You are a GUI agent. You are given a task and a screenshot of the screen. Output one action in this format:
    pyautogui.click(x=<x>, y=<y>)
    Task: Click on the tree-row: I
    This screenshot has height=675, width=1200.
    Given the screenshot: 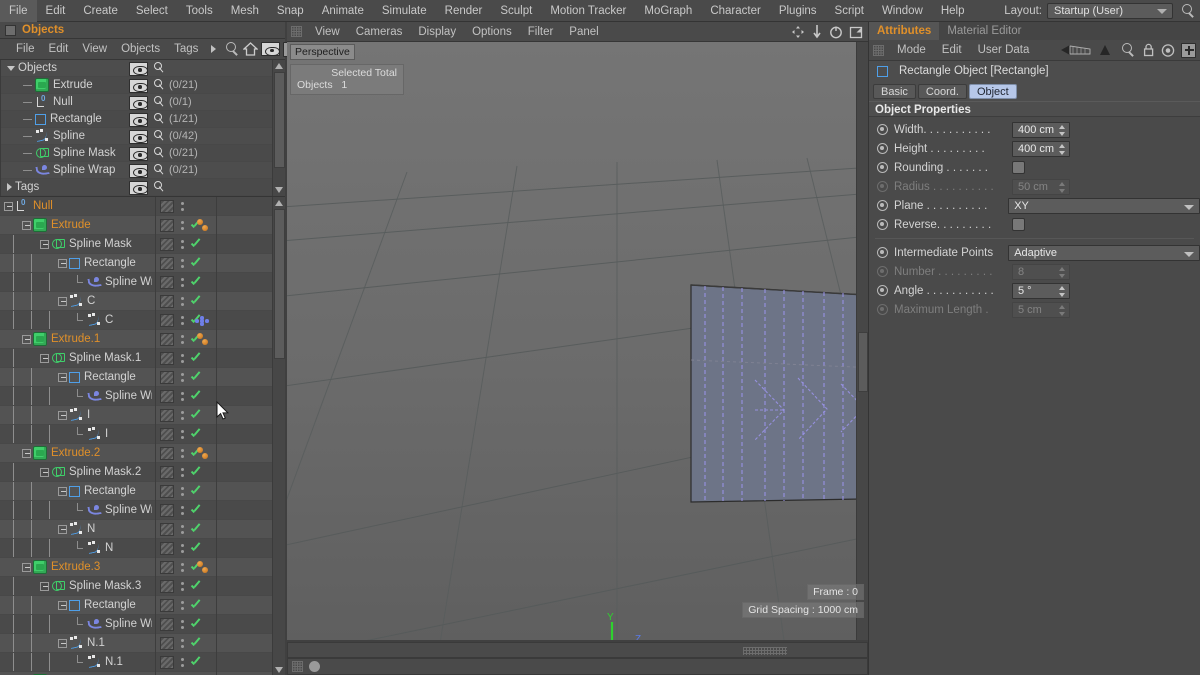 What is the action you would take?
    pyautogui.click(x=136, y=434)
    